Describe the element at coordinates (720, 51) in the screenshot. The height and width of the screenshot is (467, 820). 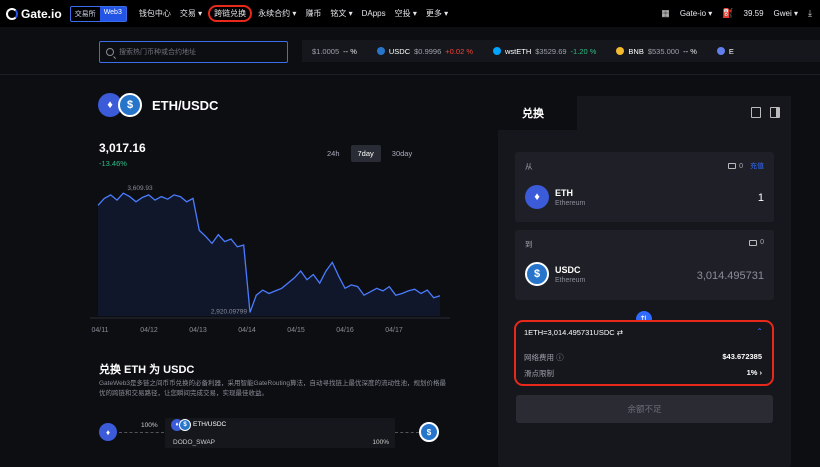
I see `eth-coin-icon` at that location.